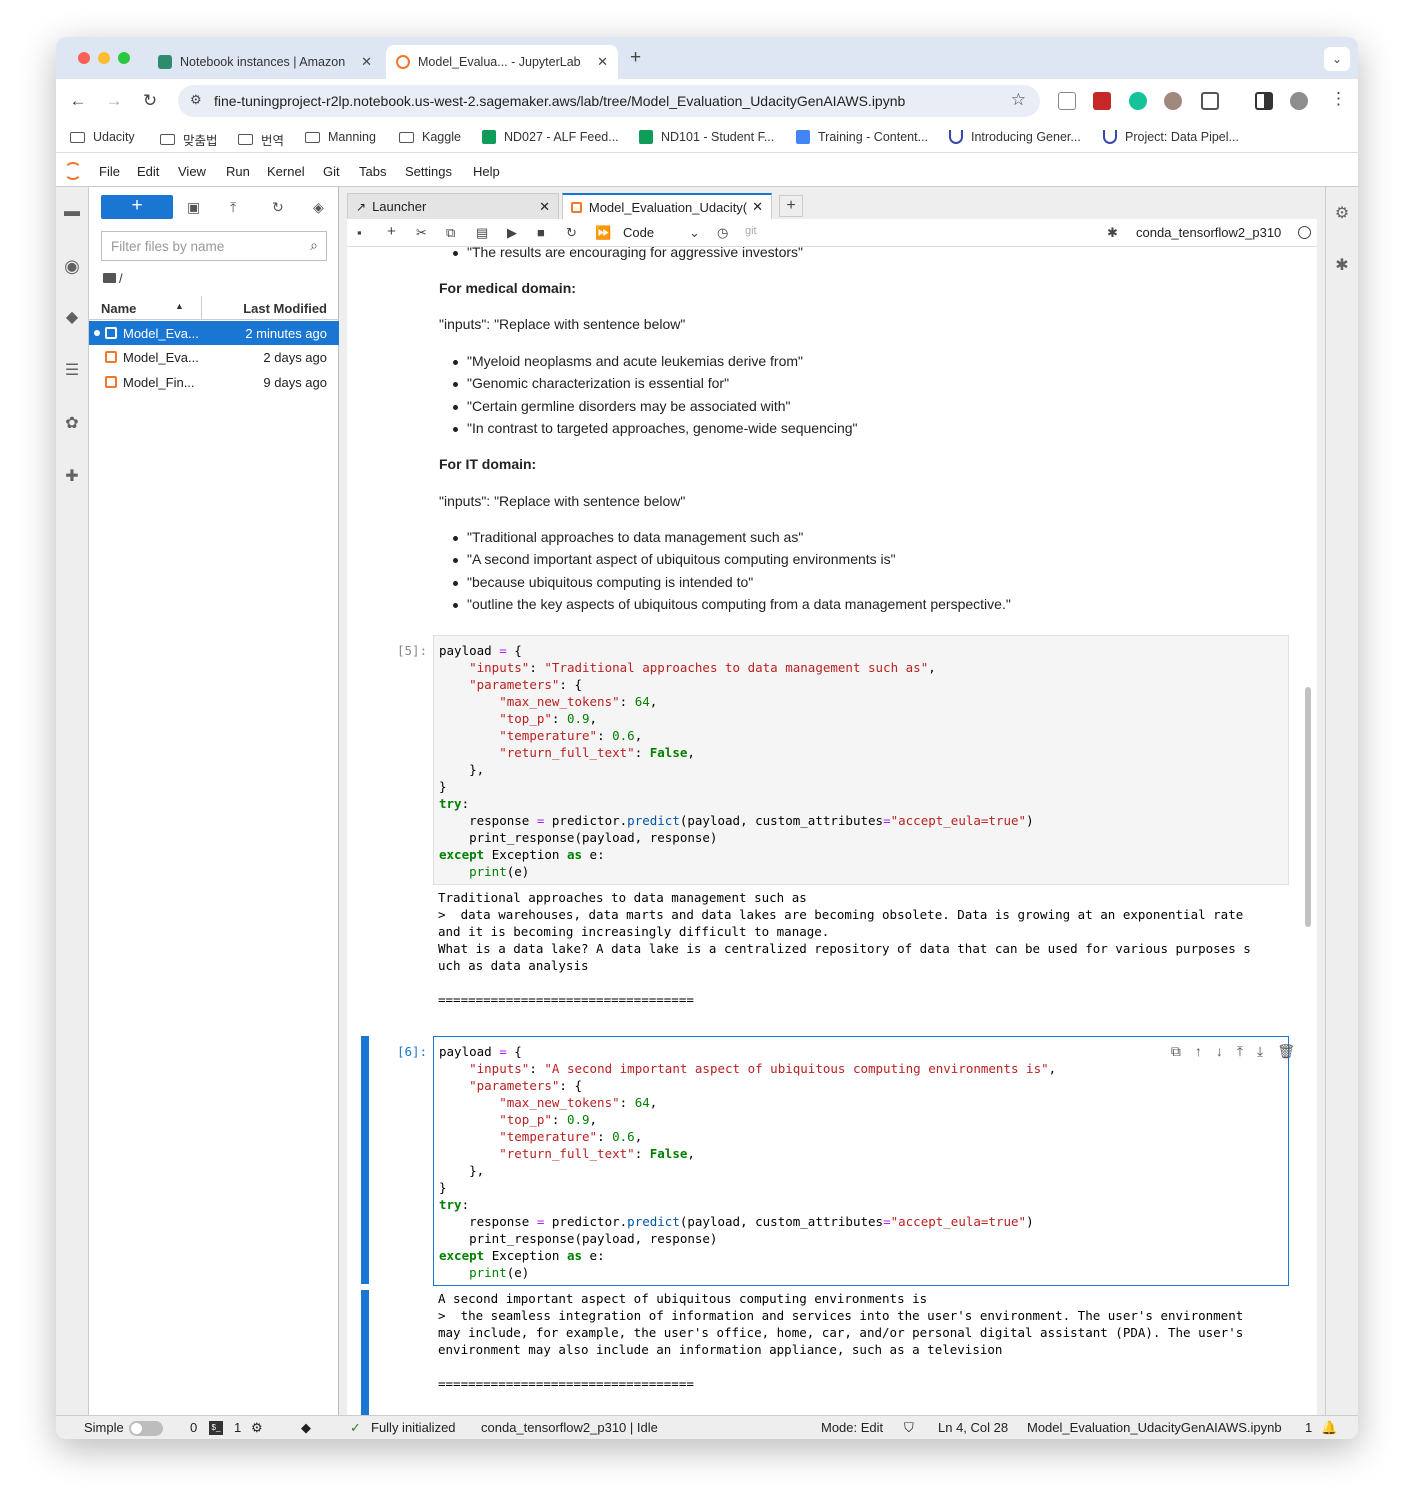 Image resolution: width=1414 pixels, height=1512 pixels. Describe the element at coordinates (72, 371) in the screenshot. I see `table-of-contents-icon: ☰` at that location.